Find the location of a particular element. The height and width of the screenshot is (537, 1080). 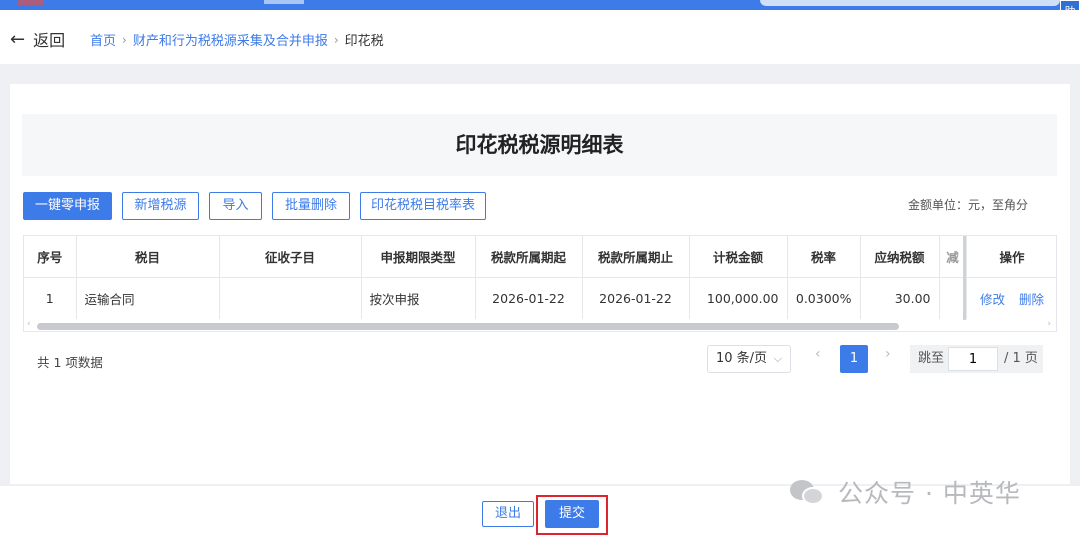

rate-table-button: 印花税税目税率表 is located at coordinates (423, 206).